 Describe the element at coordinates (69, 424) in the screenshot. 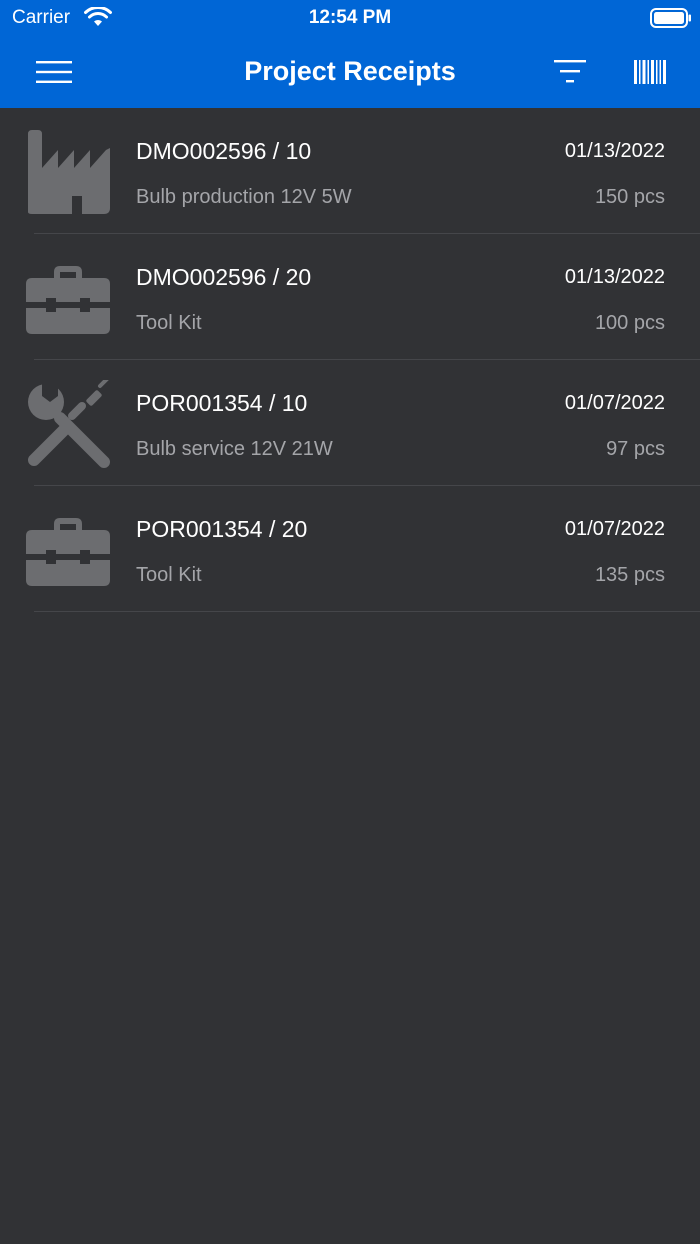

I see `tools-icon` at that location.